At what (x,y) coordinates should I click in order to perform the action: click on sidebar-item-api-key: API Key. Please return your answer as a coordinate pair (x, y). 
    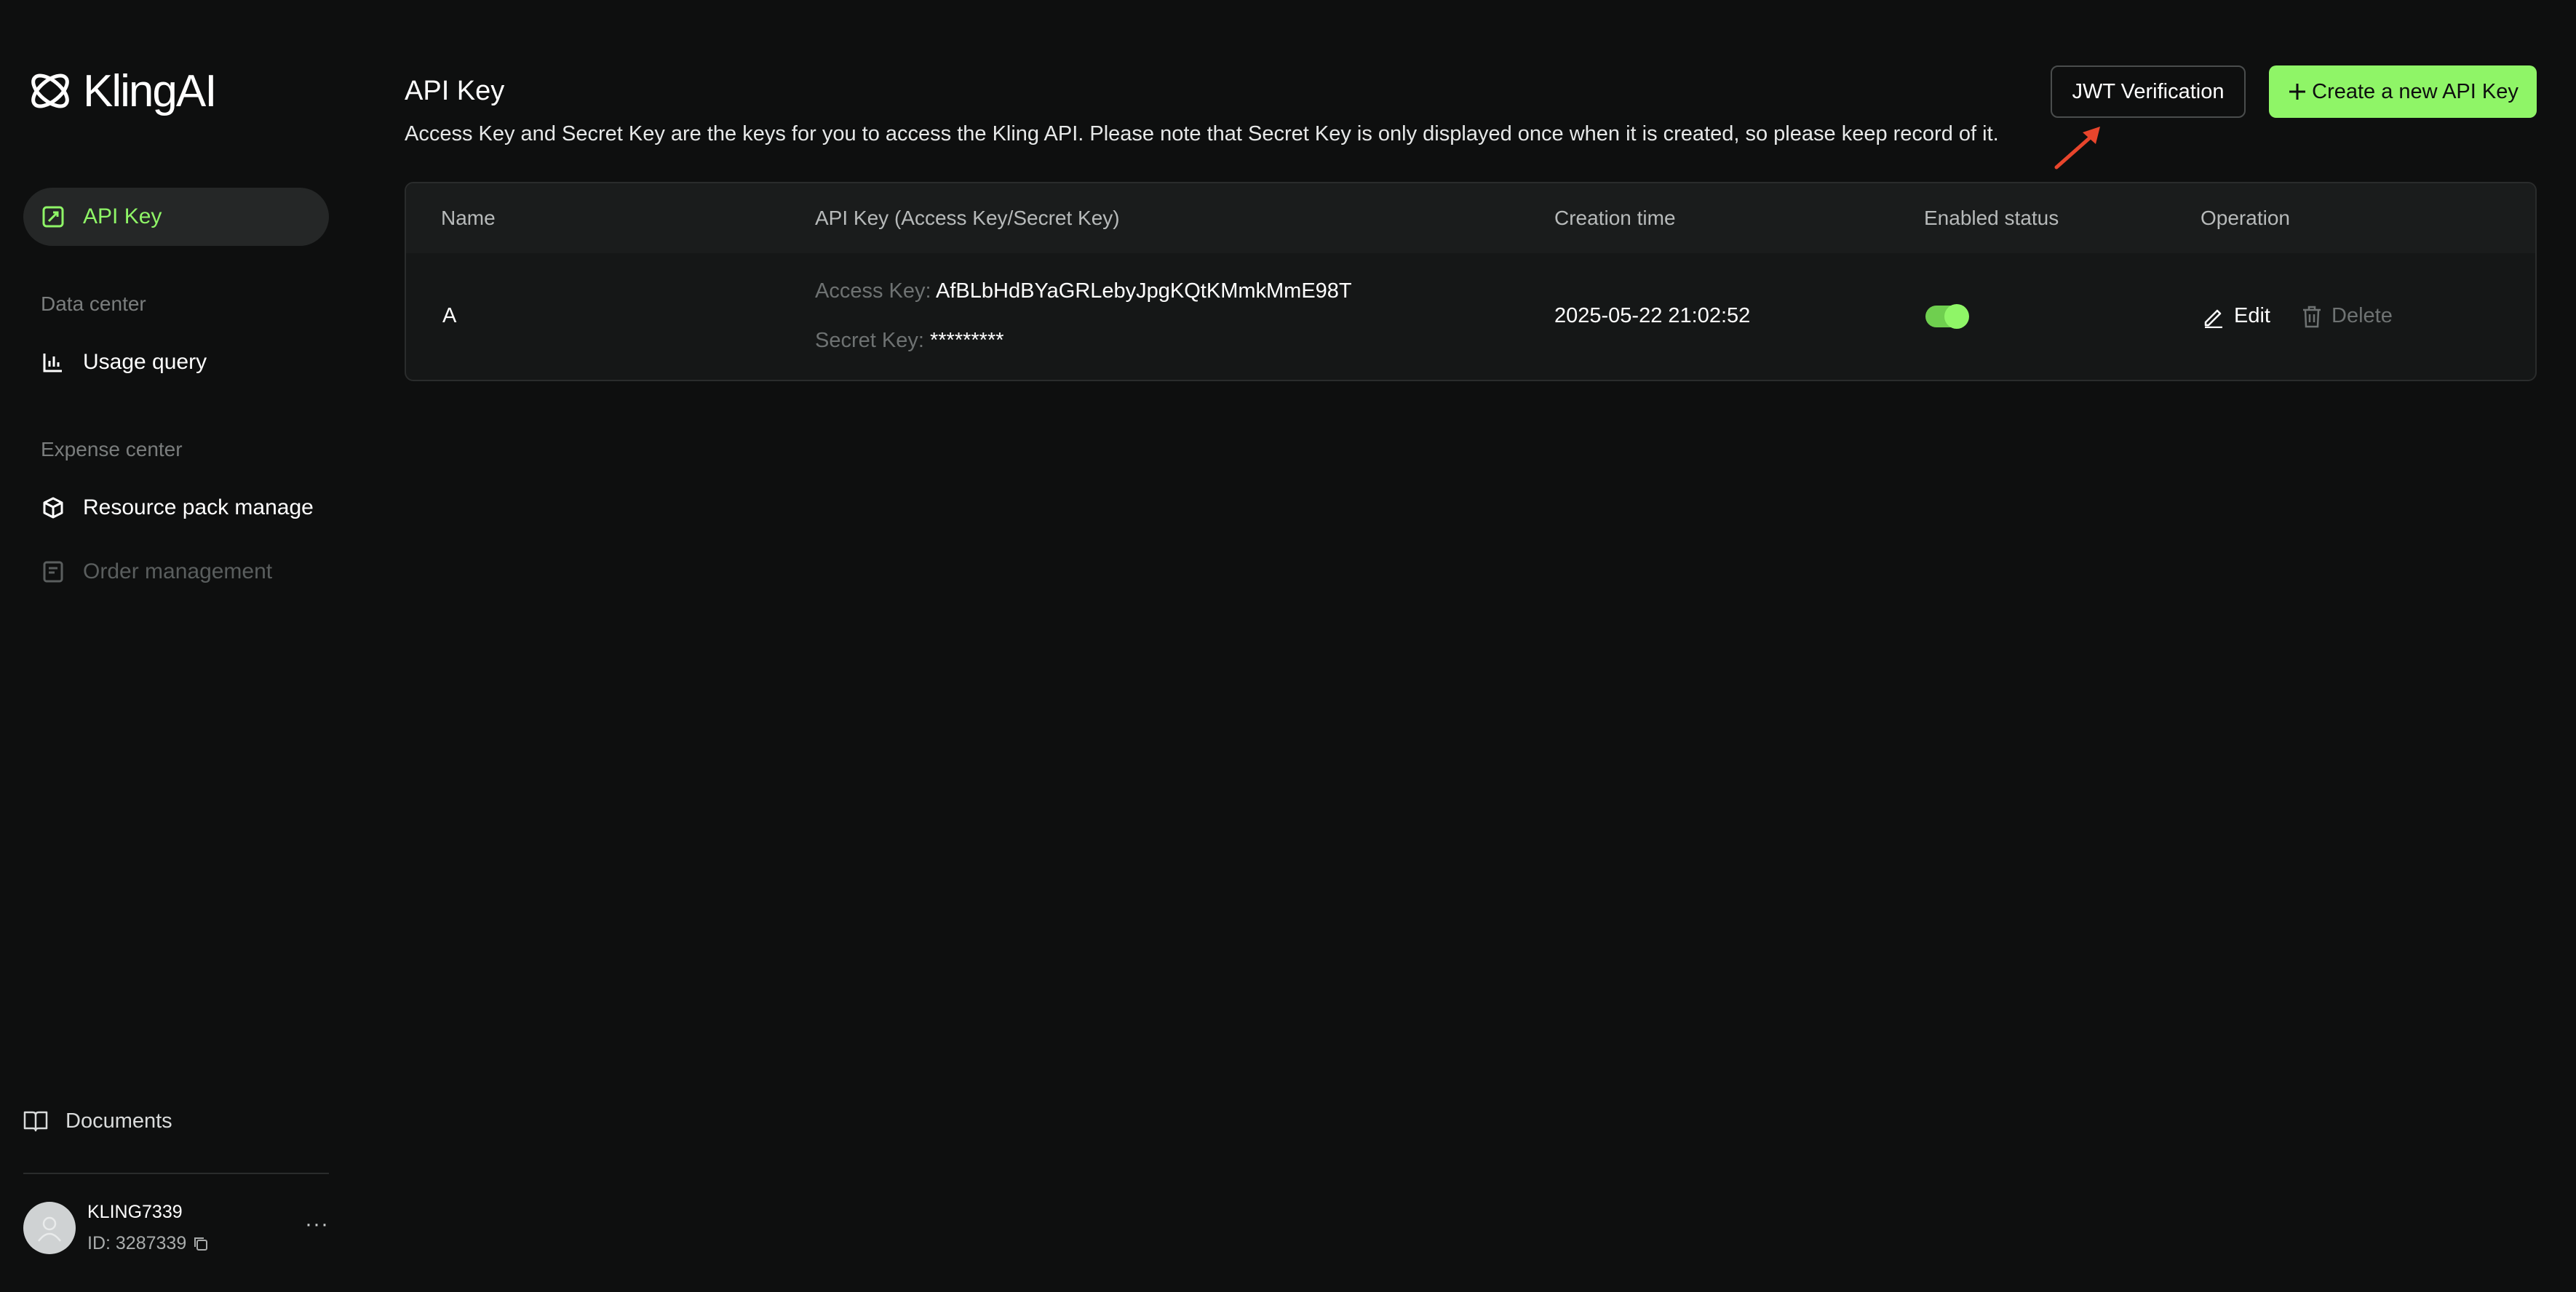
    Looking at the image, I should click on (176, 217).